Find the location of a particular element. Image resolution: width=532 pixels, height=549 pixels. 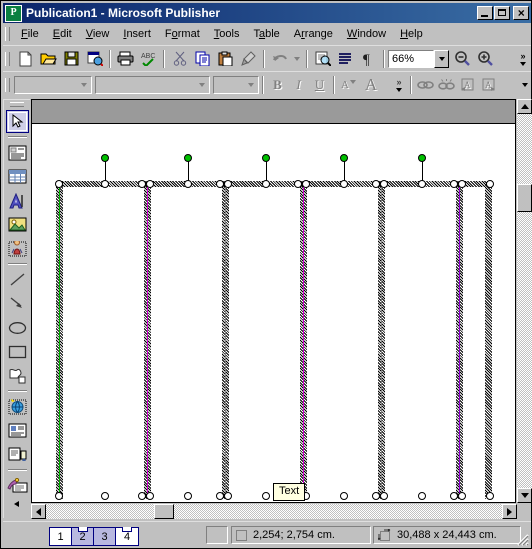

scroll-left-arrow is located at coordinates (38, 511).